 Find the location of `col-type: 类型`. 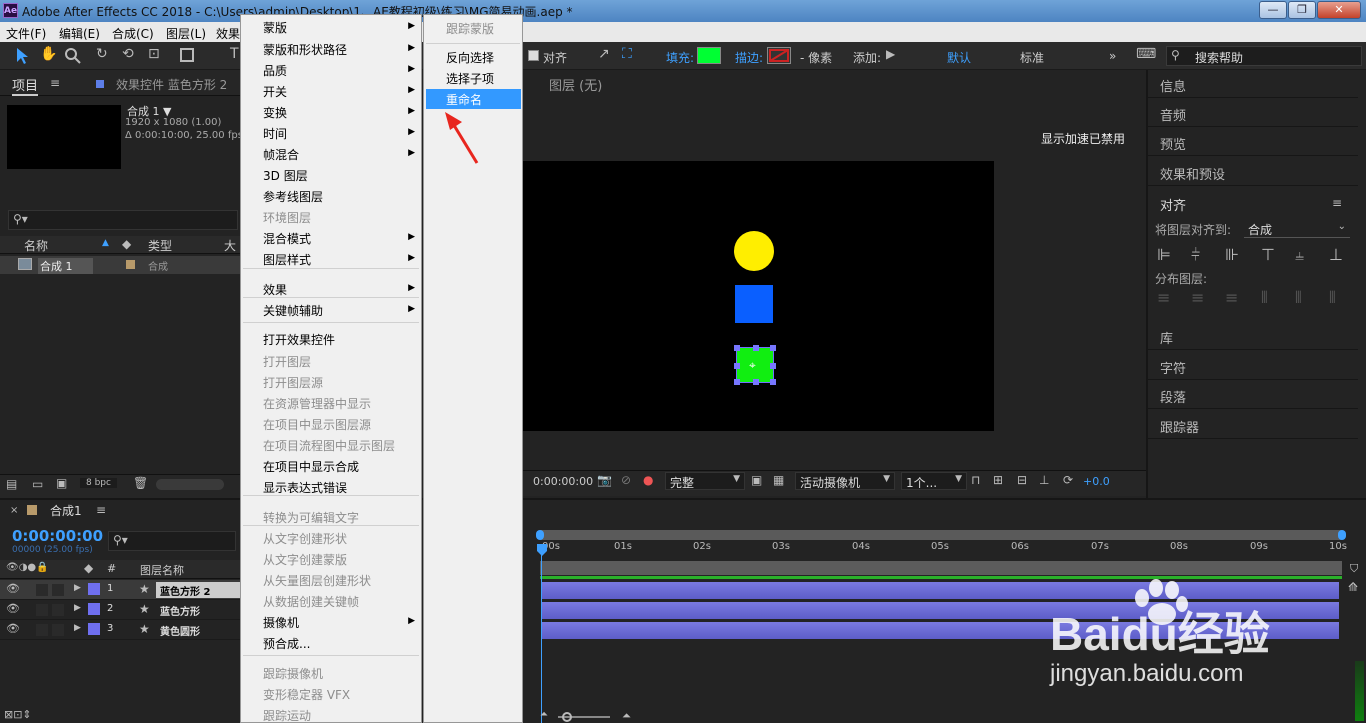

col-type: 类型 is located at coordinates (160, 245).